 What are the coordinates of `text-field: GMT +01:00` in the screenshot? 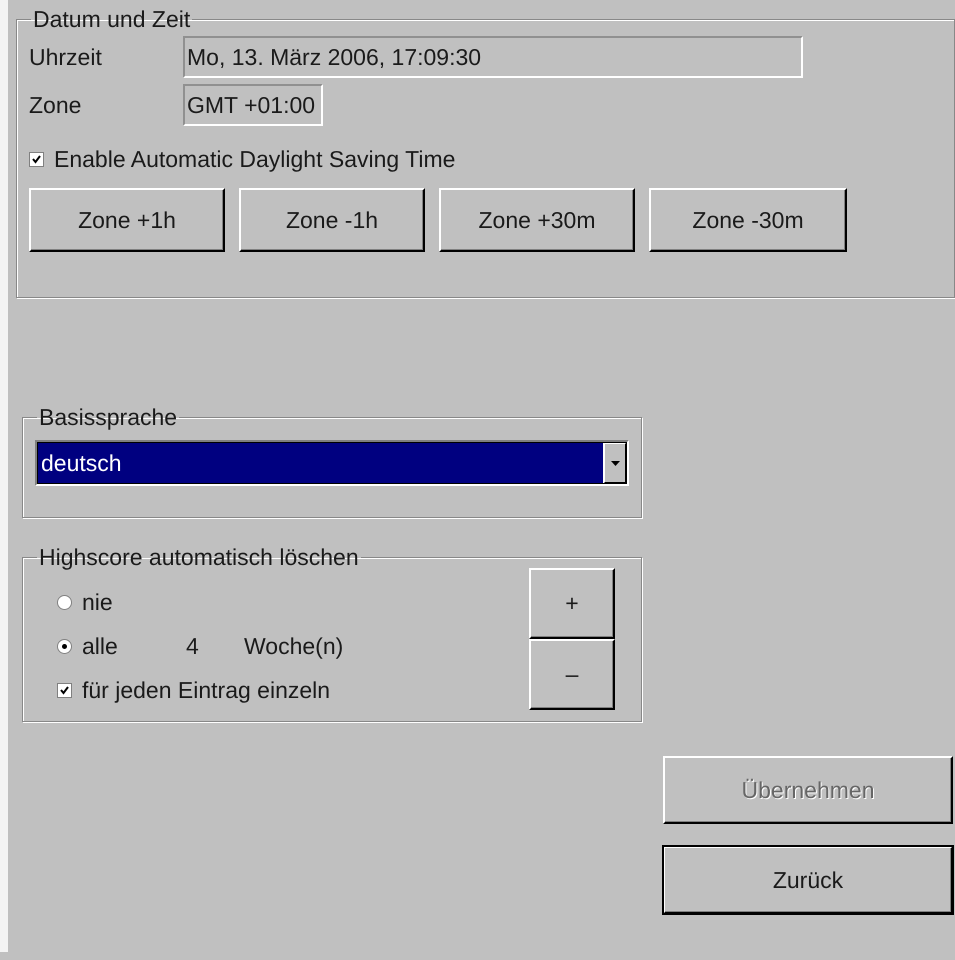 It's located at (253, 105).